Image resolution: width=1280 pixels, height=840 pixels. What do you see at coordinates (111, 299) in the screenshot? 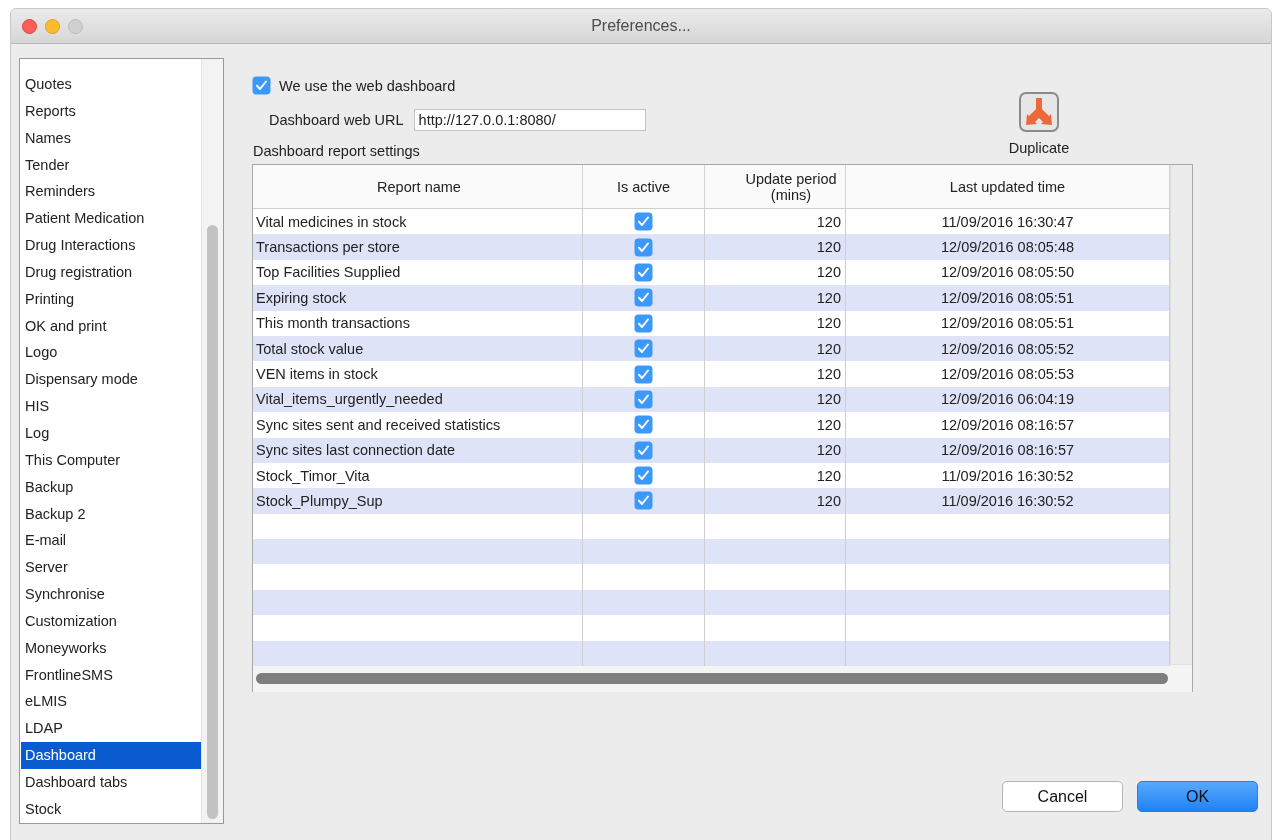
I see `sidebar-item: Printing` at bounding box center [111, 299].